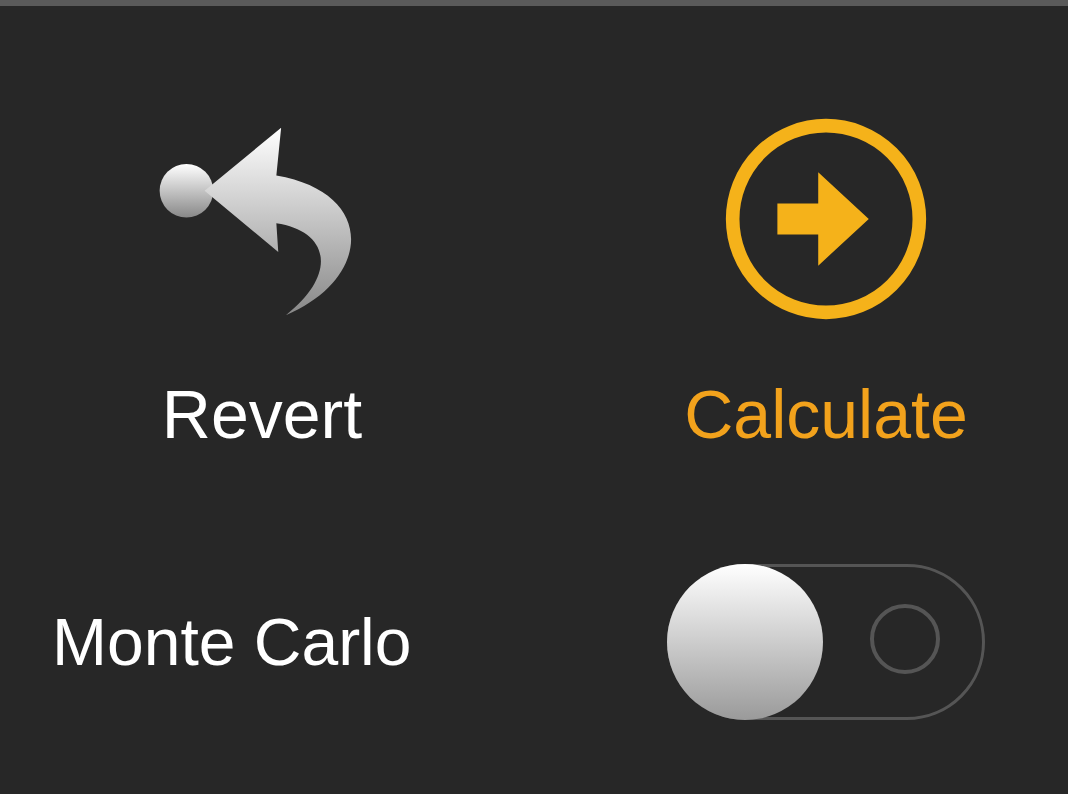 Image resolution: width=1068 pixels, height=794 pixels. I want to click on calculate-button: Calculate, so click(826, 284).